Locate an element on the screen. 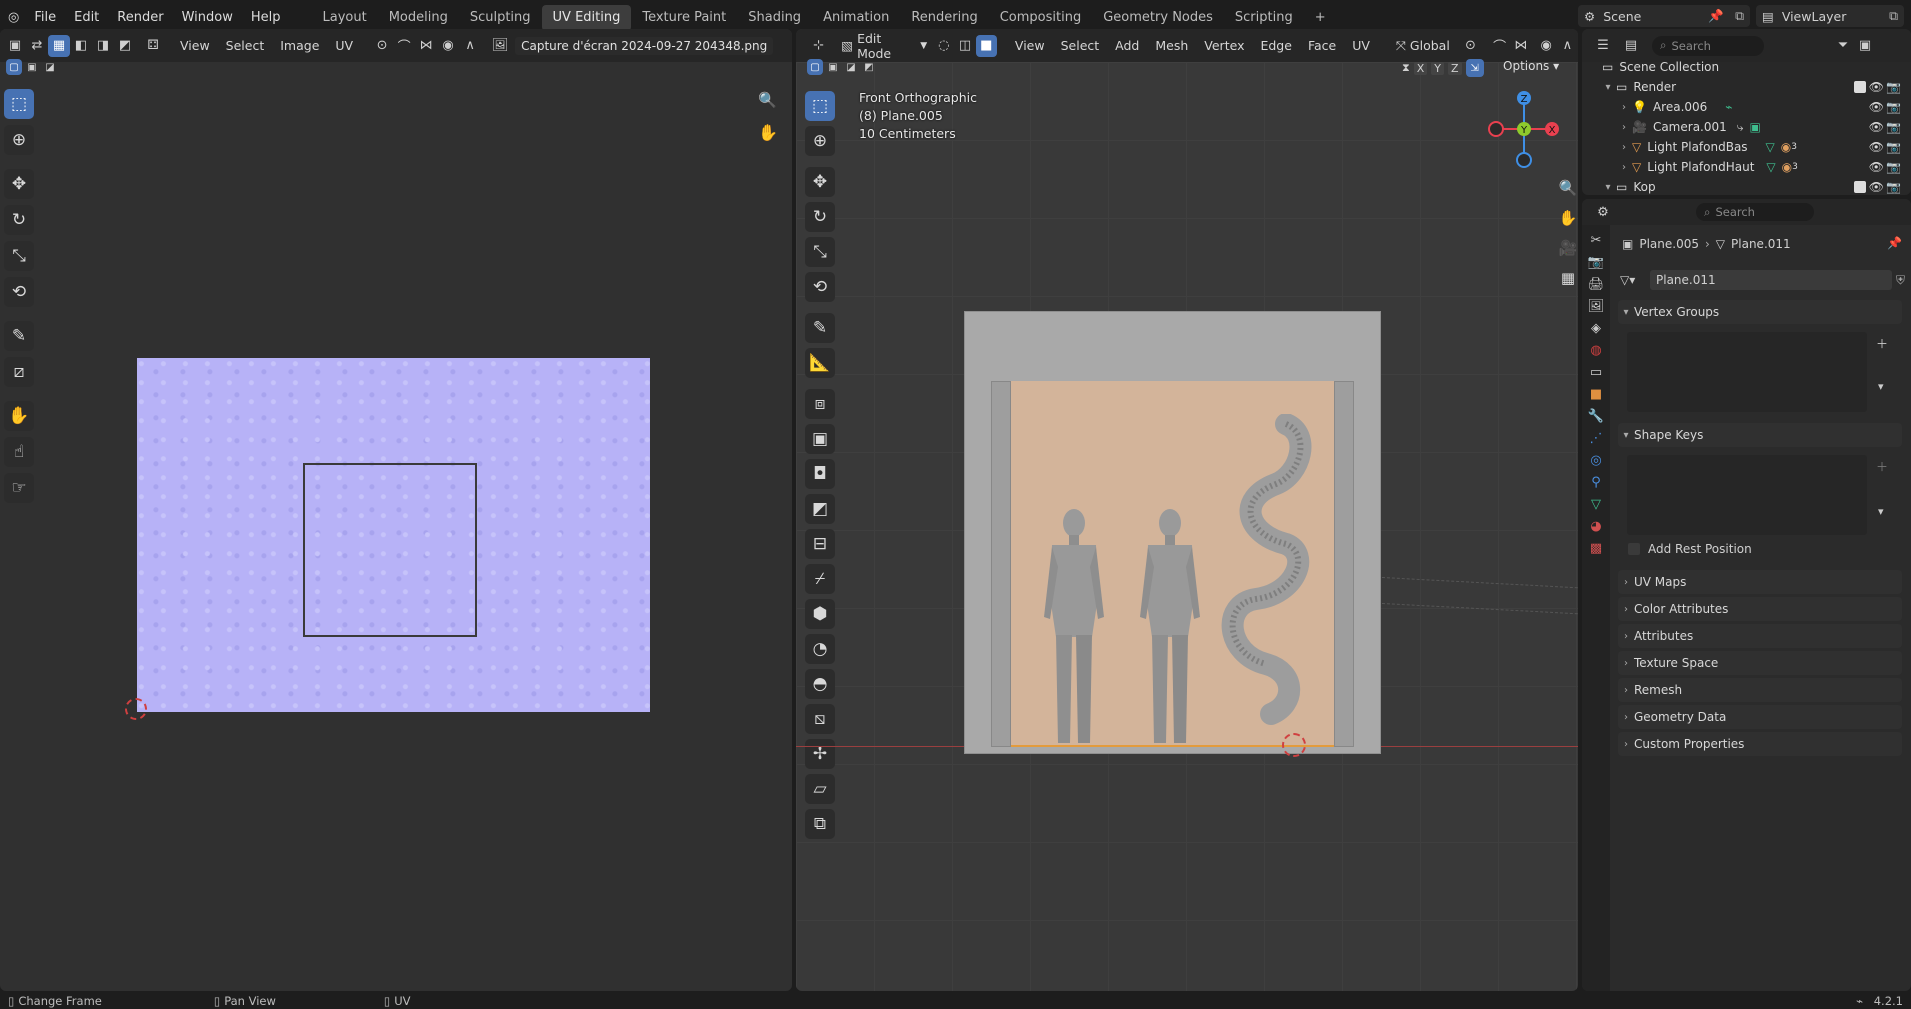  edge-slide-icon: ⧅ is located at coordinates (820, 719).